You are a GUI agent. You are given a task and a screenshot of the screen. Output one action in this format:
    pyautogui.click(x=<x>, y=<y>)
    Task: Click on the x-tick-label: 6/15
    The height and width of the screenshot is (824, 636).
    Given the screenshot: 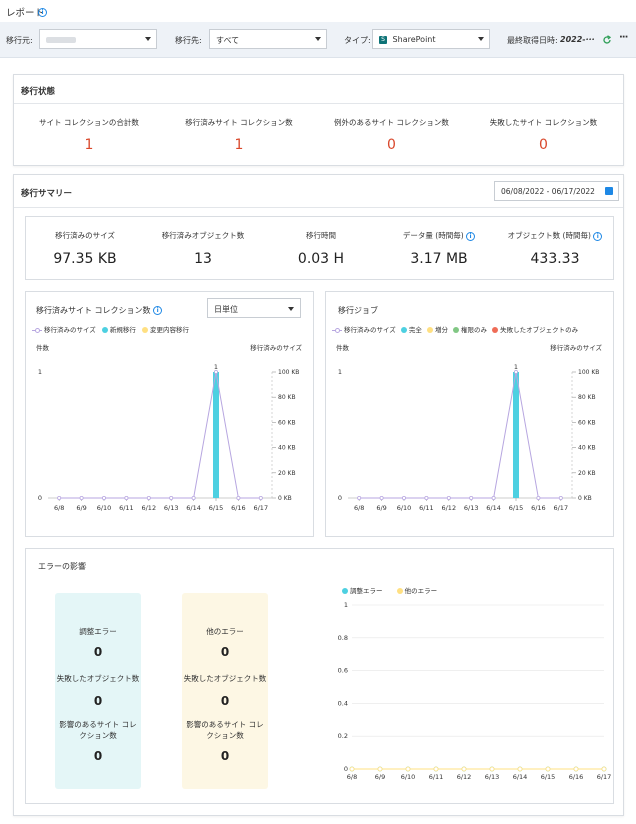 What is the action you would take?
    pyautogui.click(x=548, y=777)
    